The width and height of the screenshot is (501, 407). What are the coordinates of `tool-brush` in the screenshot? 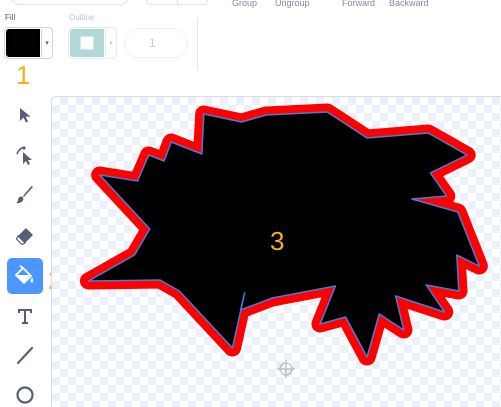 It's located at (25, 195).